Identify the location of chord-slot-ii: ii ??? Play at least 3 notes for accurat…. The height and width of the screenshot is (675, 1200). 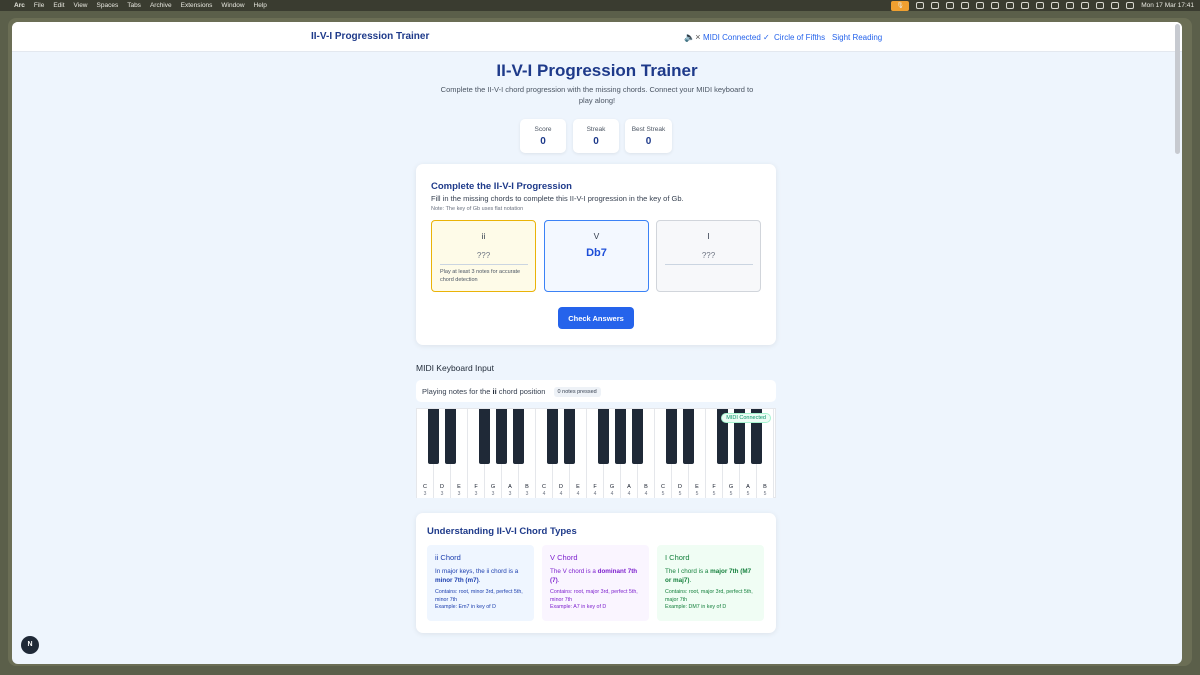
(483, 256).